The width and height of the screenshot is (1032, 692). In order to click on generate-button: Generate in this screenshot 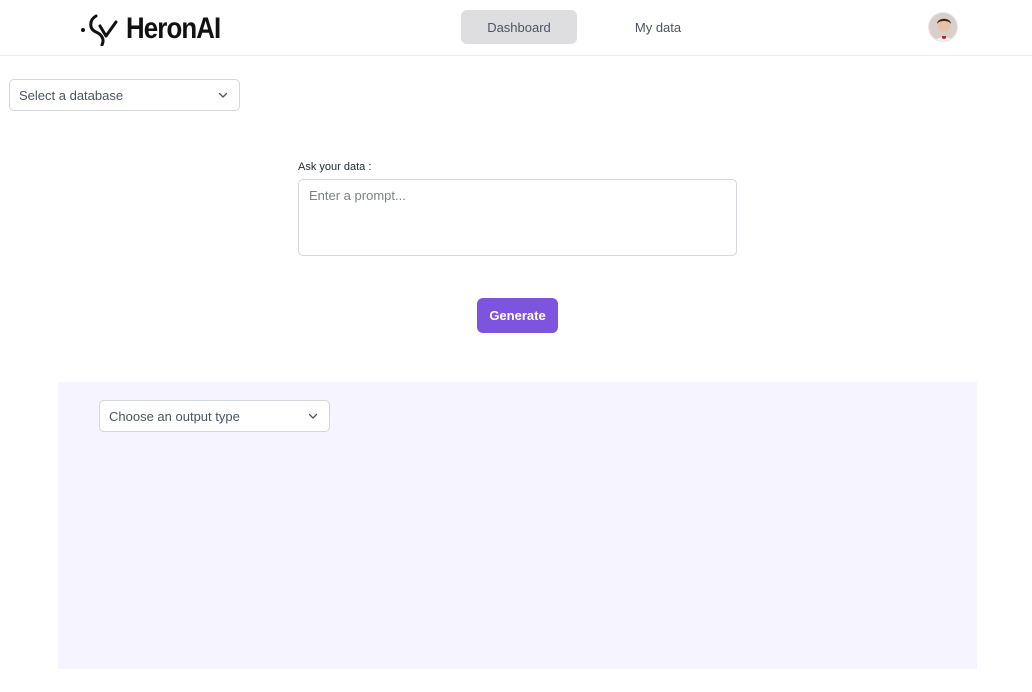, I will do `click(517, 315)`.